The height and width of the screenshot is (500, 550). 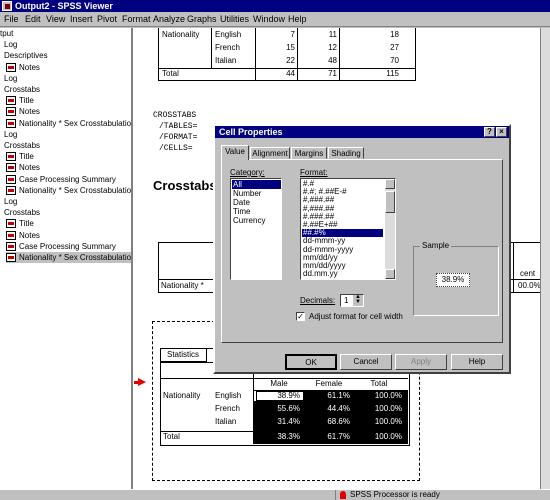 I want to click on menu-window: Window, so click(x=269, y=19).